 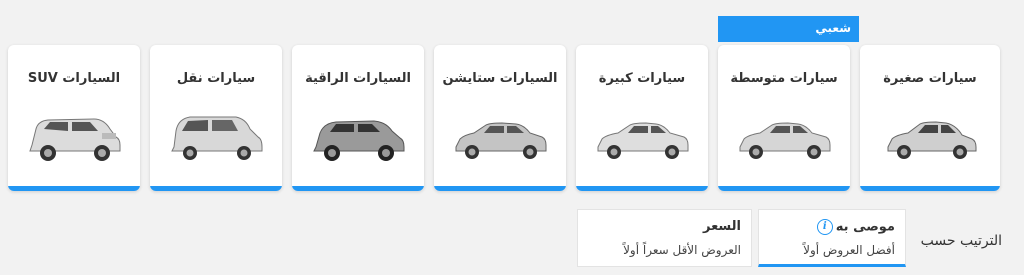 What do you see at coordinates (75, 139) in the screenshot?
I see `suv-icon` at bounding box center [75, 139].